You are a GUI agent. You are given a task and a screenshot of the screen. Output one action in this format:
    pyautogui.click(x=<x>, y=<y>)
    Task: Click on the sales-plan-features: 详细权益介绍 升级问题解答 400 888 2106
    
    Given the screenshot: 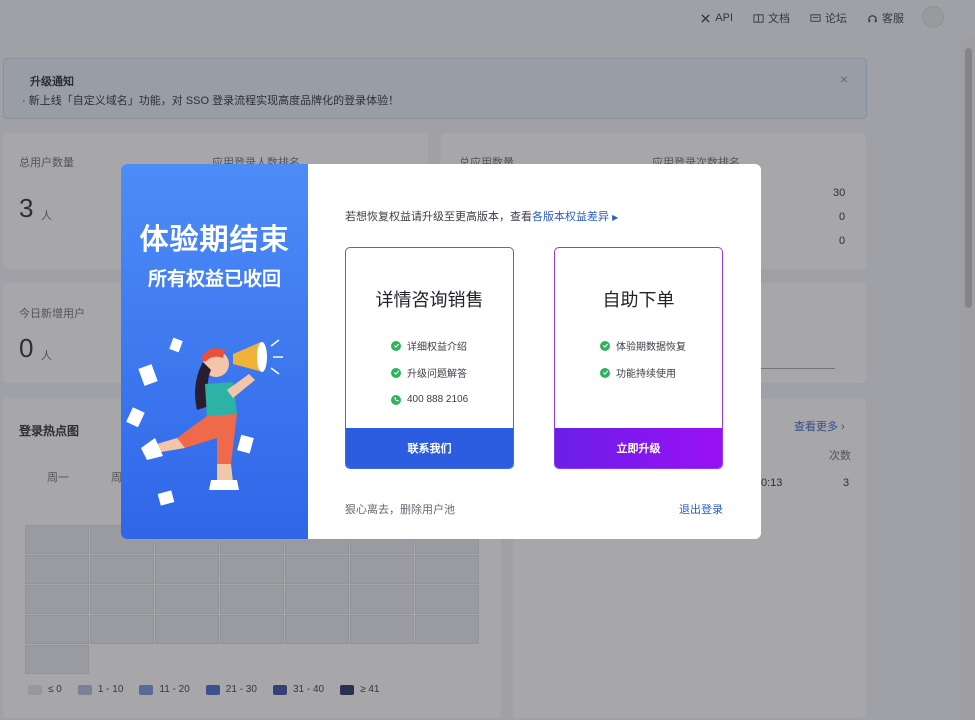 What is the action you would take?
    pyautogui.click(x=429, y=372)
    